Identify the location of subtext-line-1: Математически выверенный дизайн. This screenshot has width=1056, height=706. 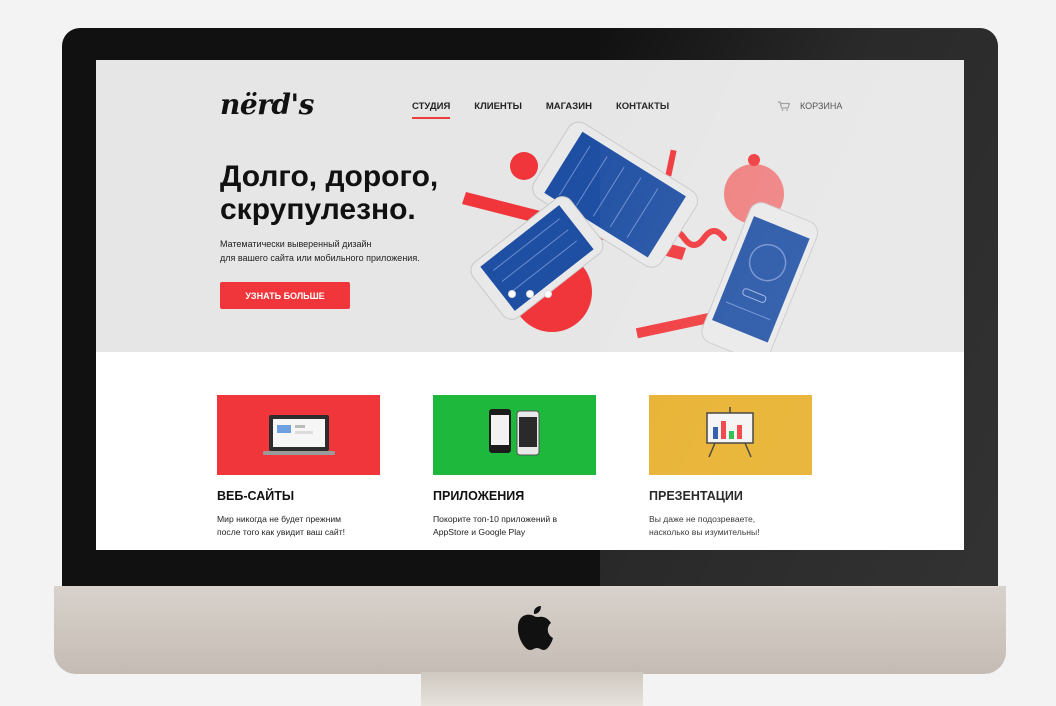
(296, 244).